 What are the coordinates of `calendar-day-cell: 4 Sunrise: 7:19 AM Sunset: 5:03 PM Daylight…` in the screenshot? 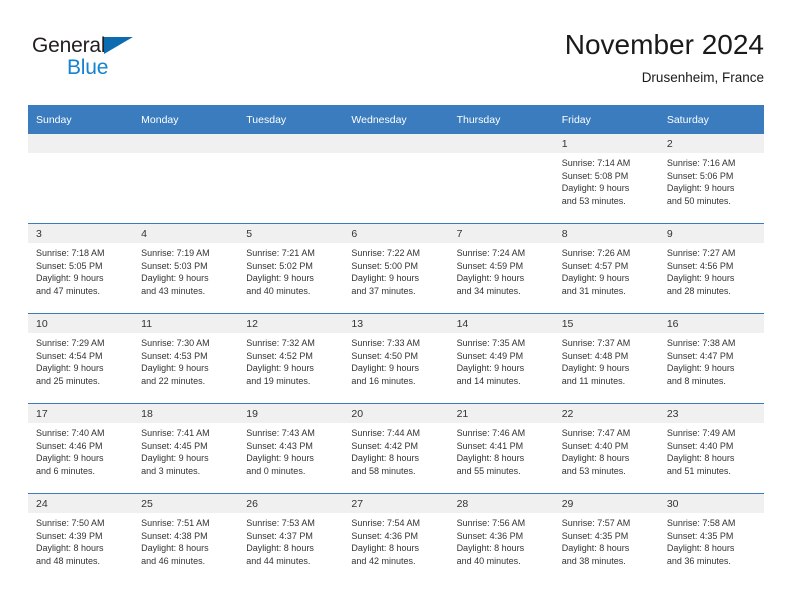 It's located at (186, 268).